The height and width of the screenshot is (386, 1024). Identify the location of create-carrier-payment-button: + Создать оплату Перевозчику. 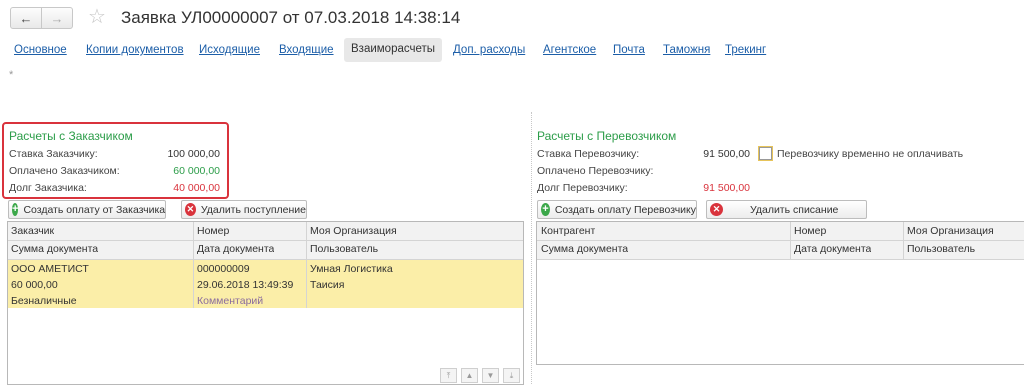
(617, 209).